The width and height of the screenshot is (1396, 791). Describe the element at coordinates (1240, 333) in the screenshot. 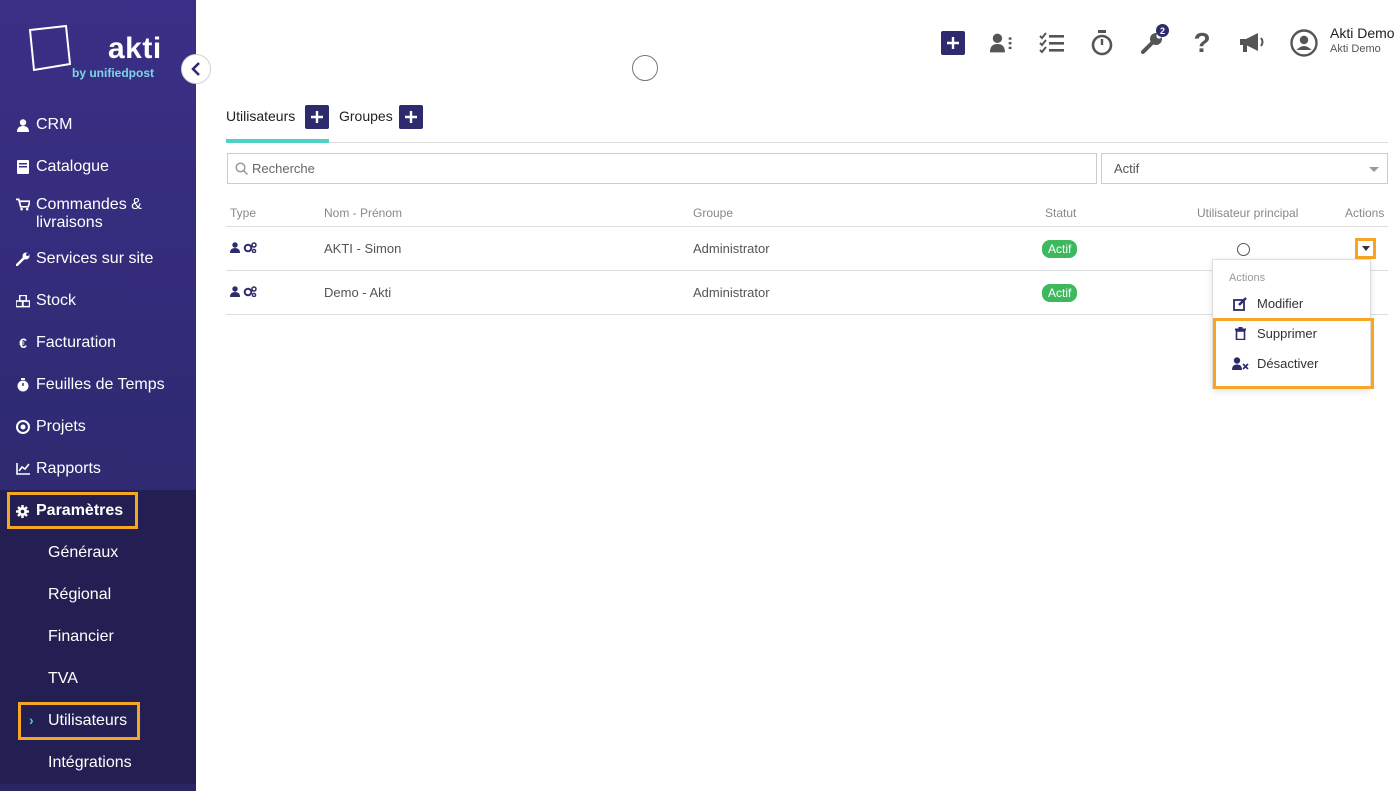

I see `trash-icon` at that location.